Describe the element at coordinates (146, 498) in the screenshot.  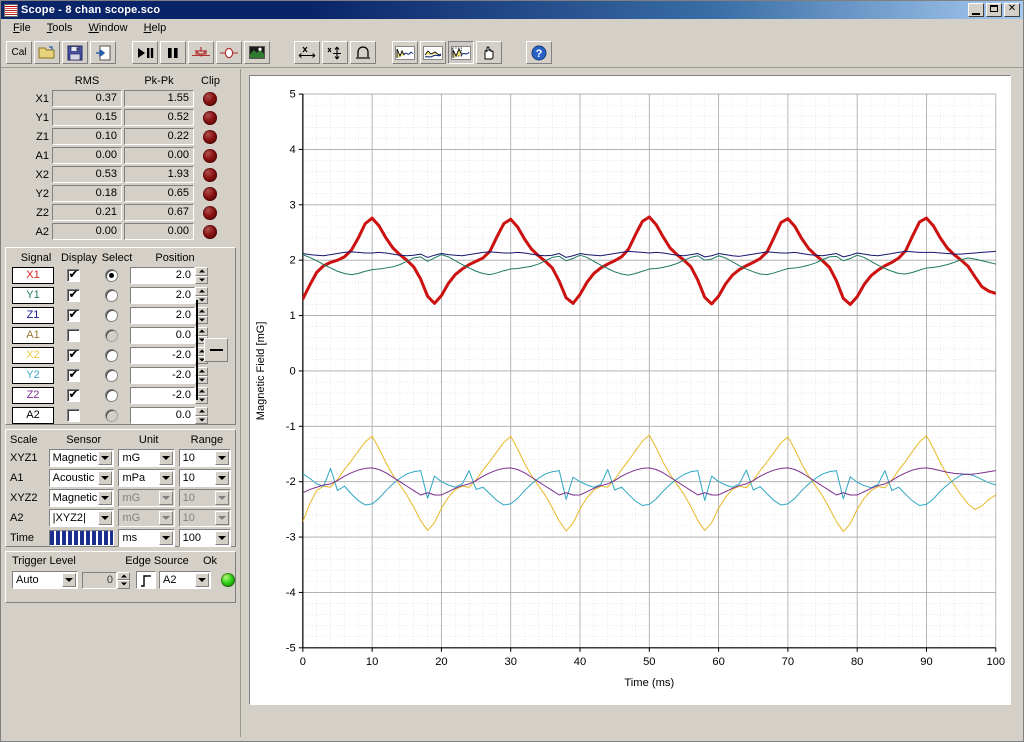
I see `unit-combo-xyz2: mG` at that location.